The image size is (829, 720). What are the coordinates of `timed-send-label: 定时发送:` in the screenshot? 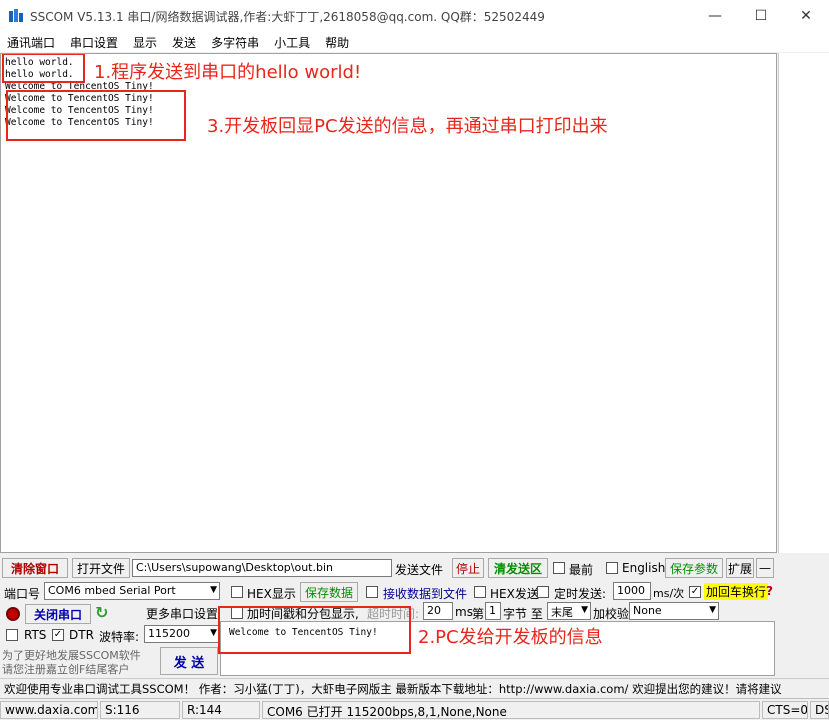 It's located at (580, 594).